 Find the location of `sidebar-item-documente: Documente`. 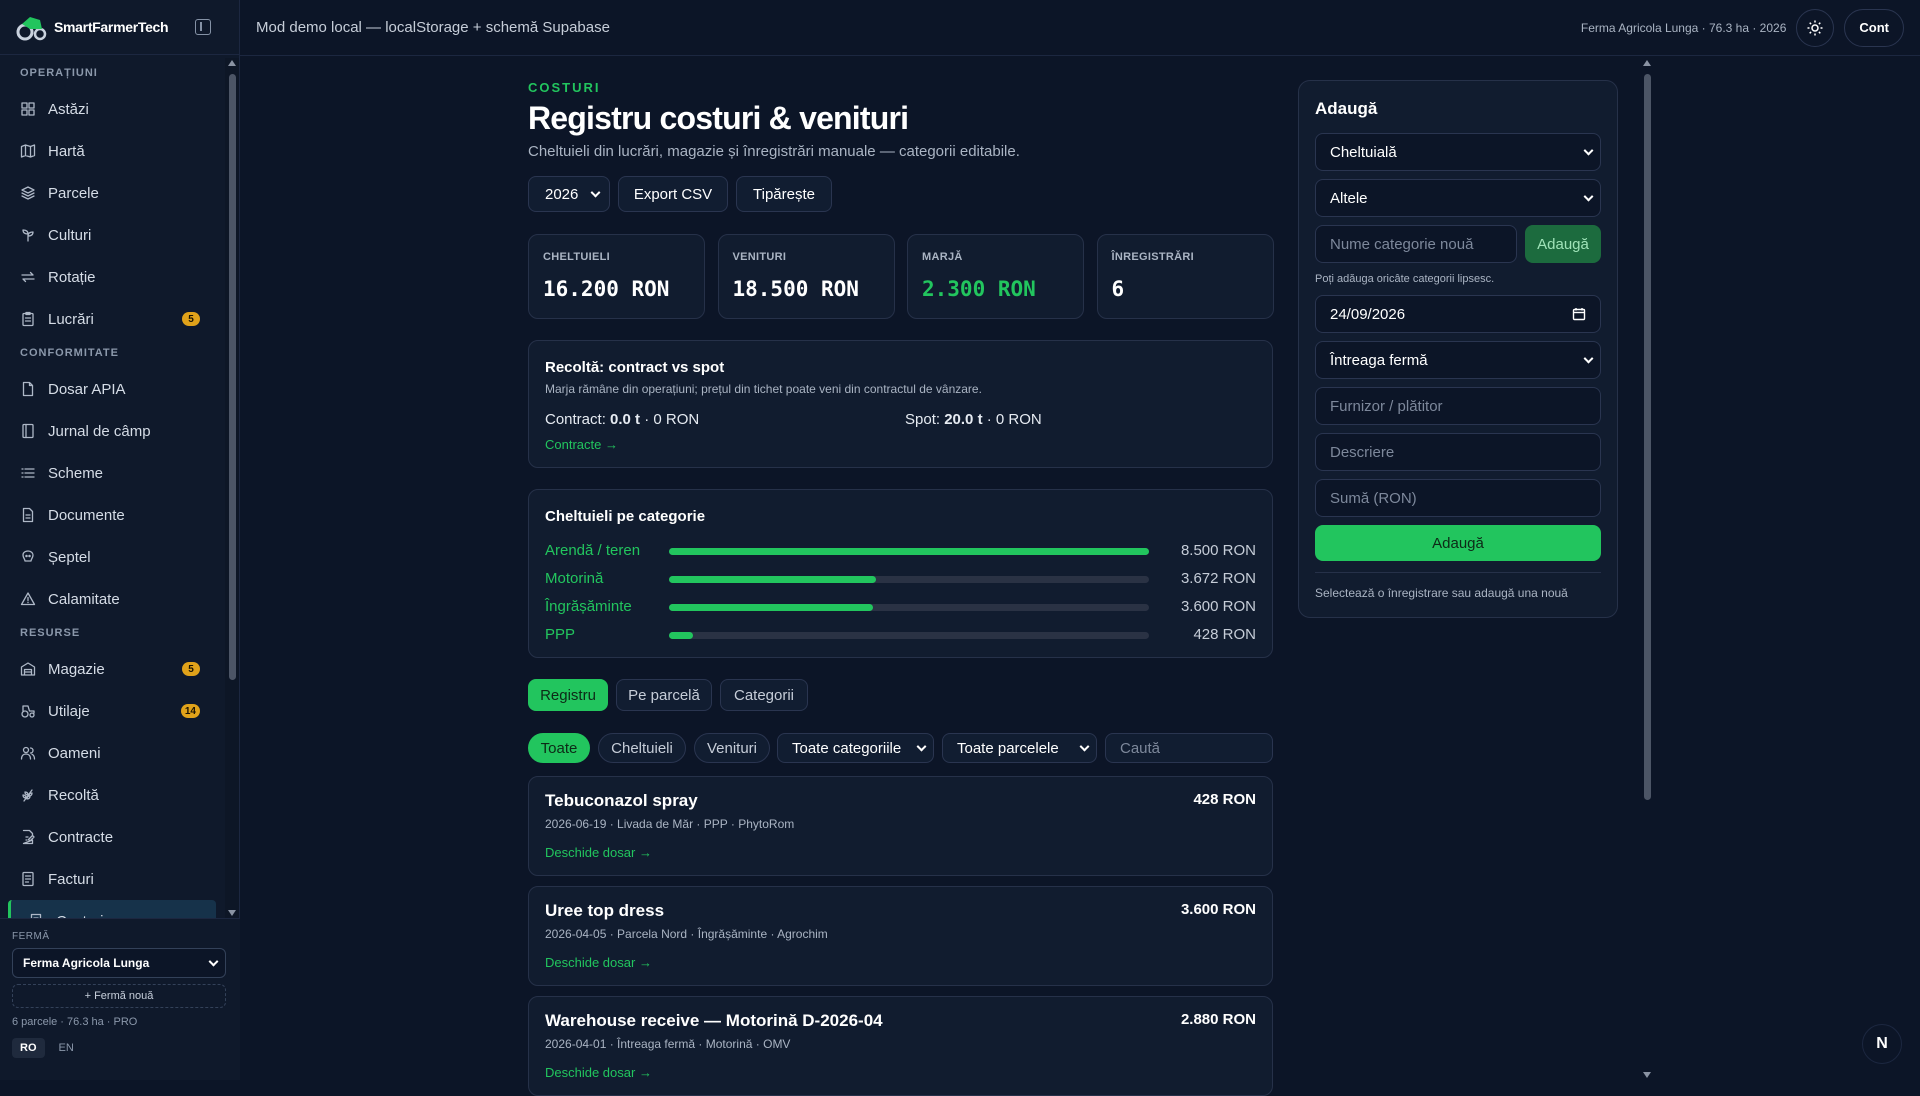

sidebar-item-documente: Documente is located at coordinates (112, 515).